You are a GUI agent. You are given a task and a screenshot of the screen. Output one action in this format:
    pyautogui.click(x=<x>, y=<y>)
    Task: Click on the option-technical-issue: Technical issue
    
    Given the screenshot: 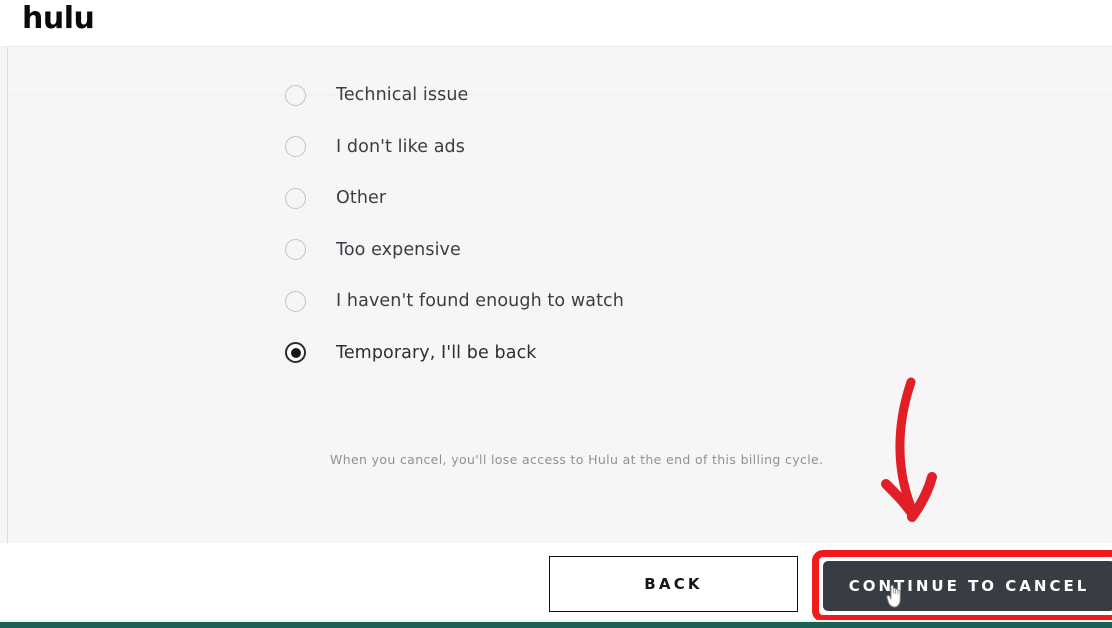 What is the action you would take?
    pyautogui.click(x=454, y=95)
    